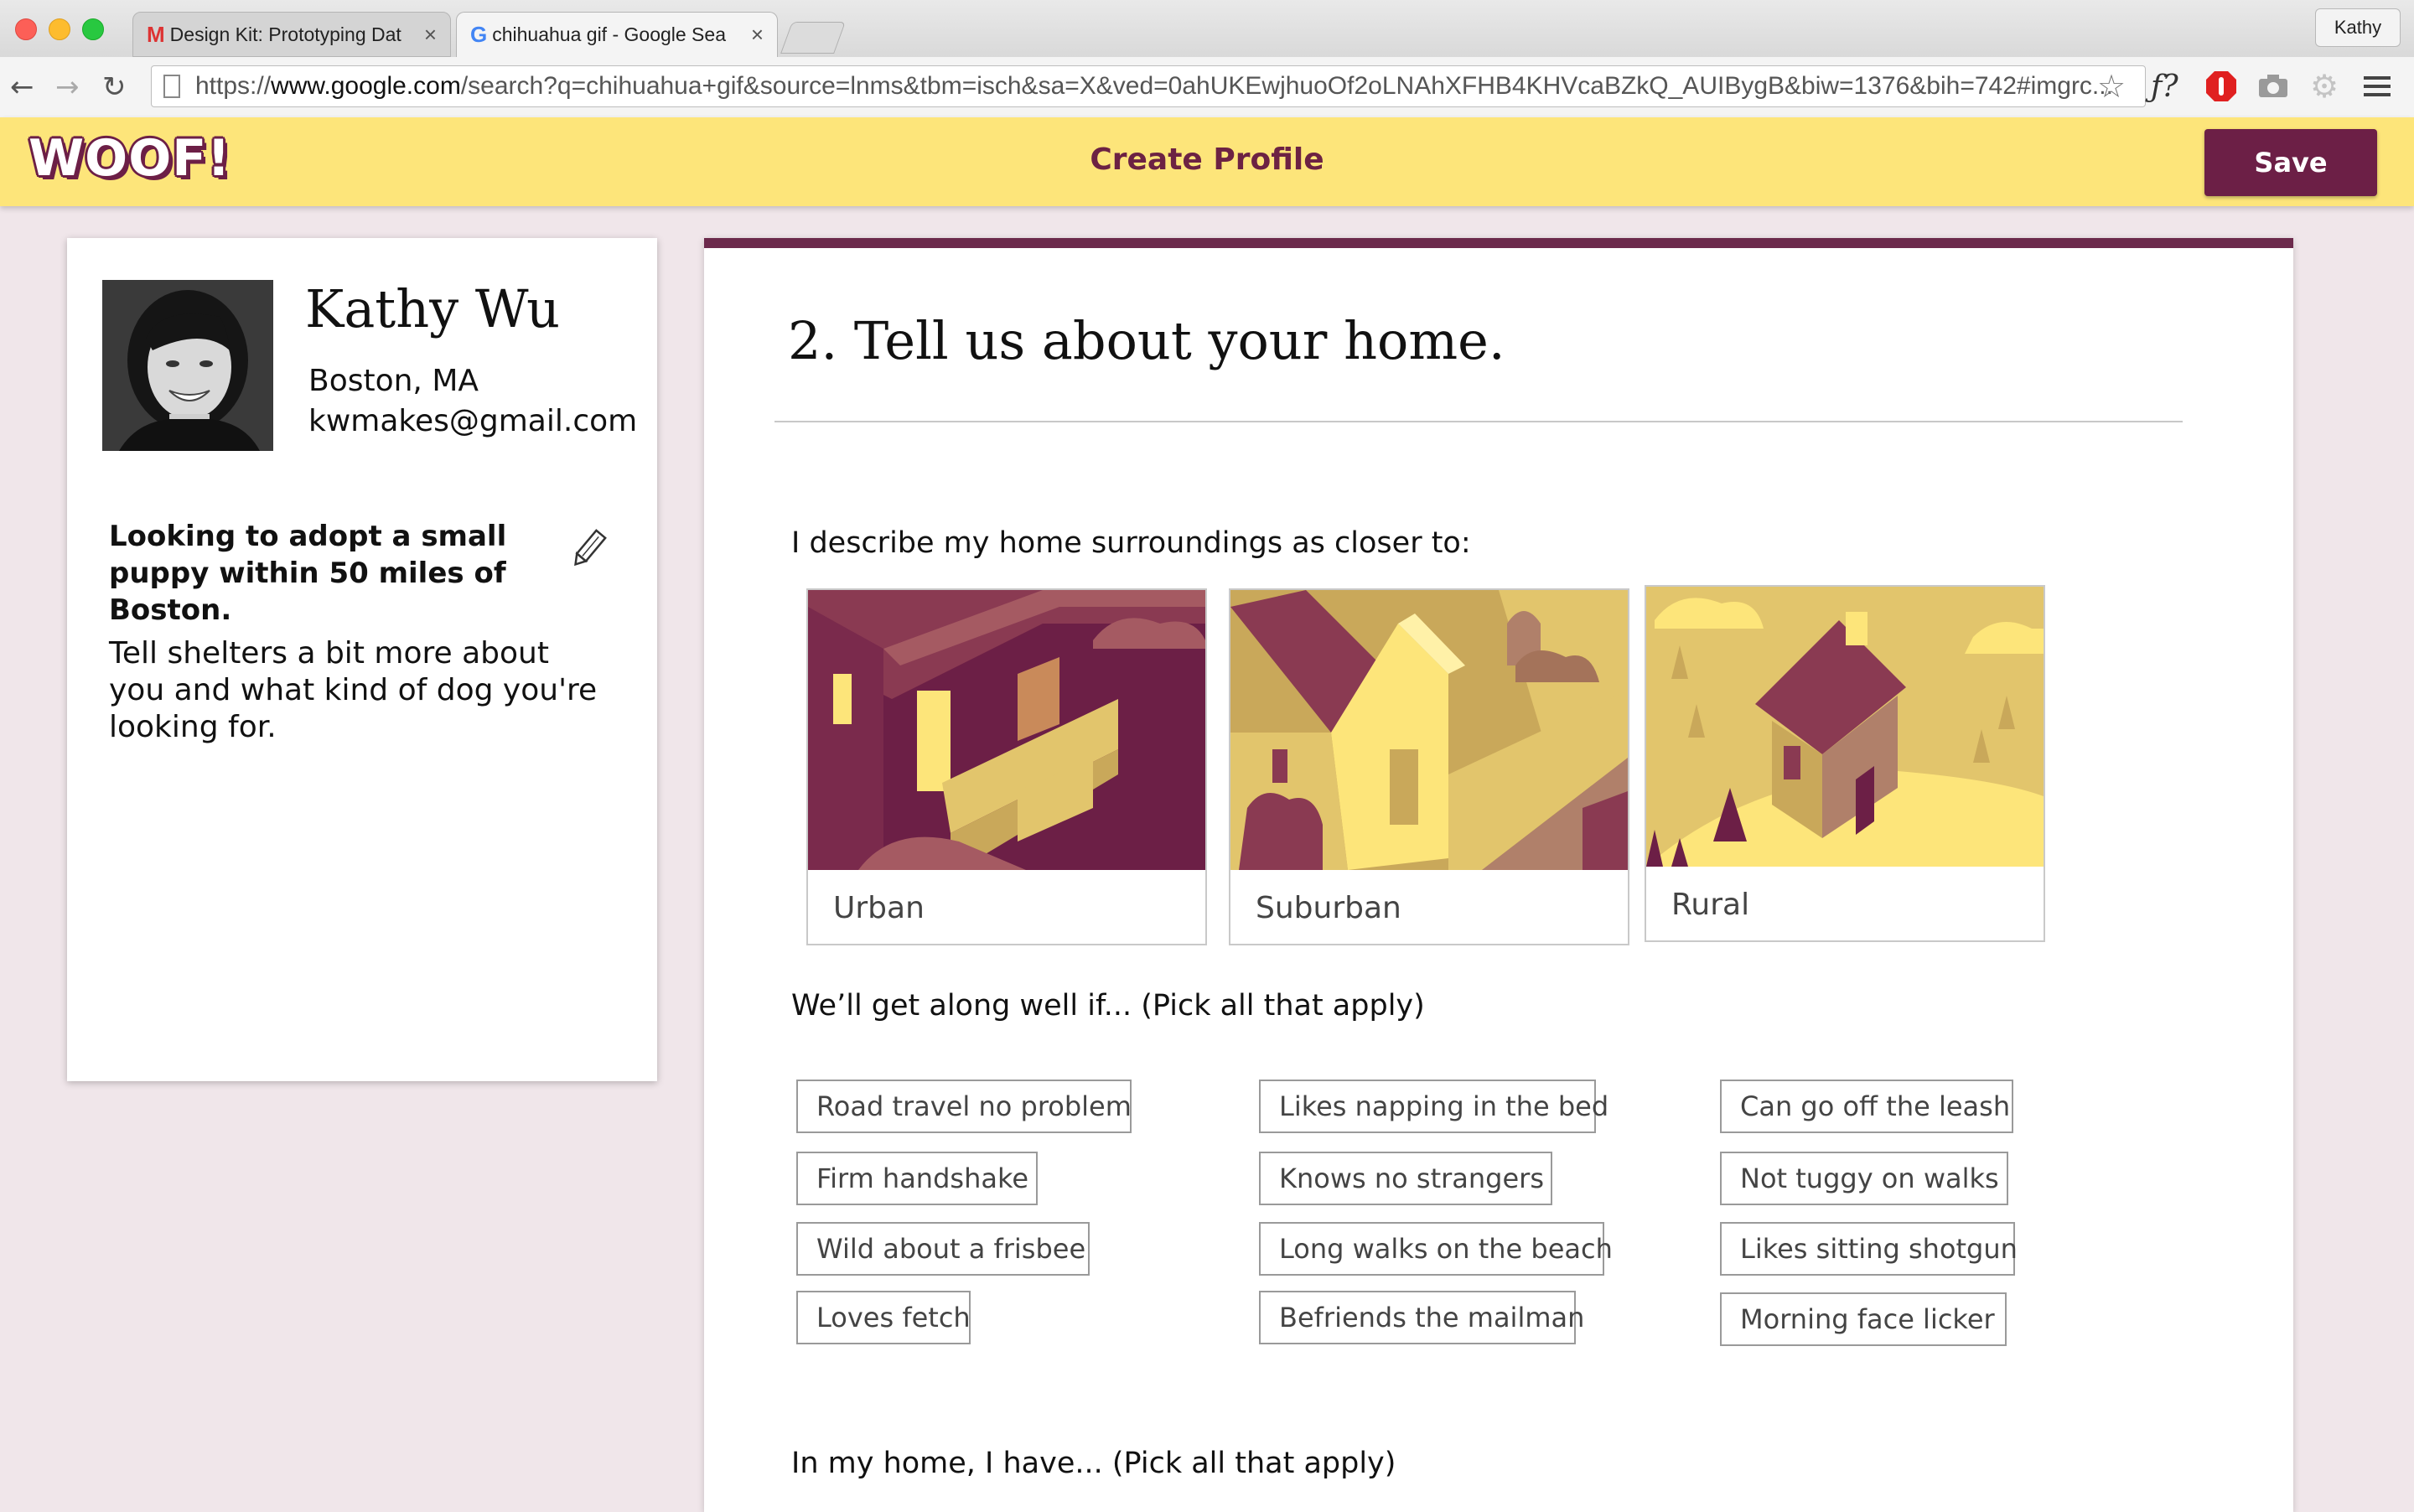  Describe the element at coordinates (813, 38) in the screenshot. I see `new-tab-button` at that location.